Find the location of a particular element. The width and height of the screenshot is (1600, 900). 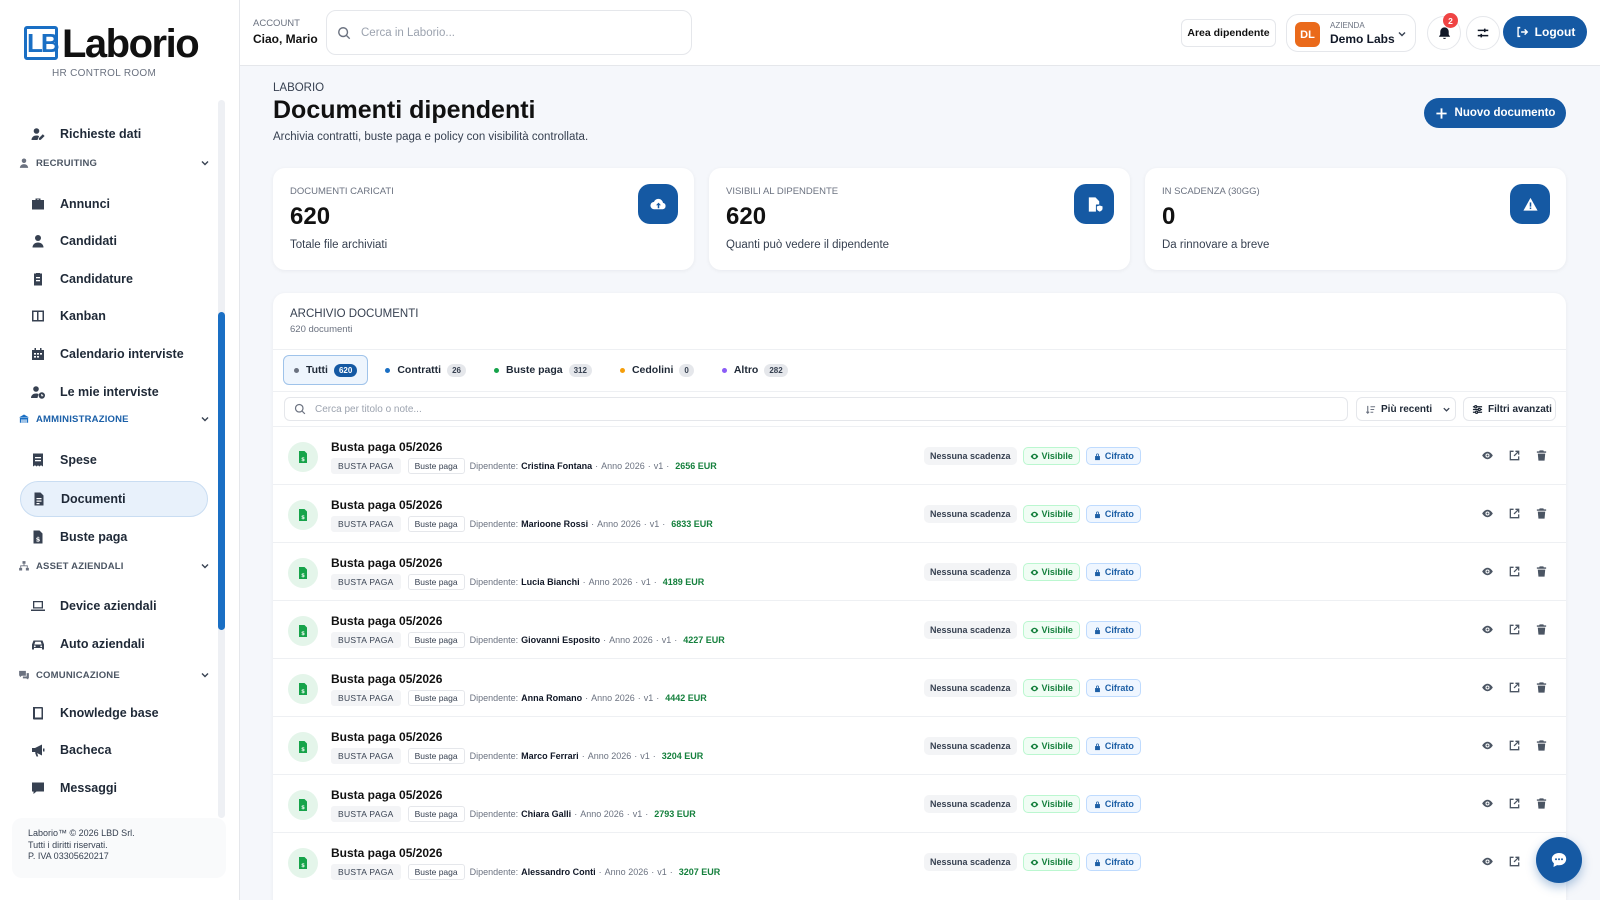

sidebar-item-auto-aziendali: Auto aziendali is located at coordinates (114, 644).